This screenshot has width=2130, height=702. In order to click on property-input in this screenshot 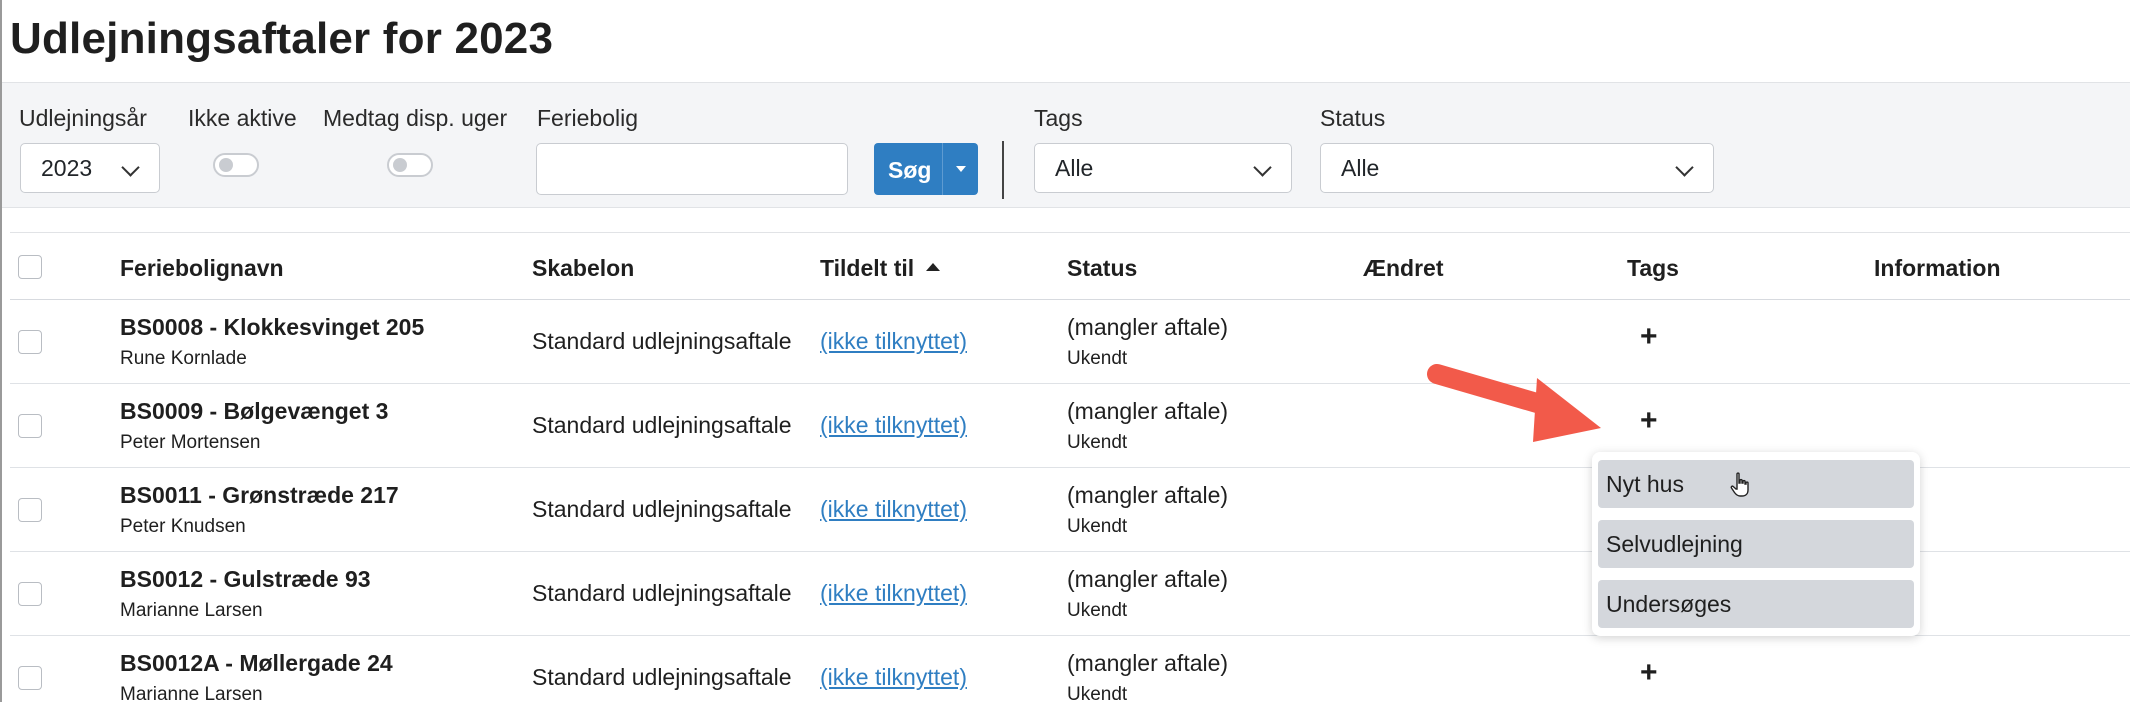, I will do `click(692, 169)`.